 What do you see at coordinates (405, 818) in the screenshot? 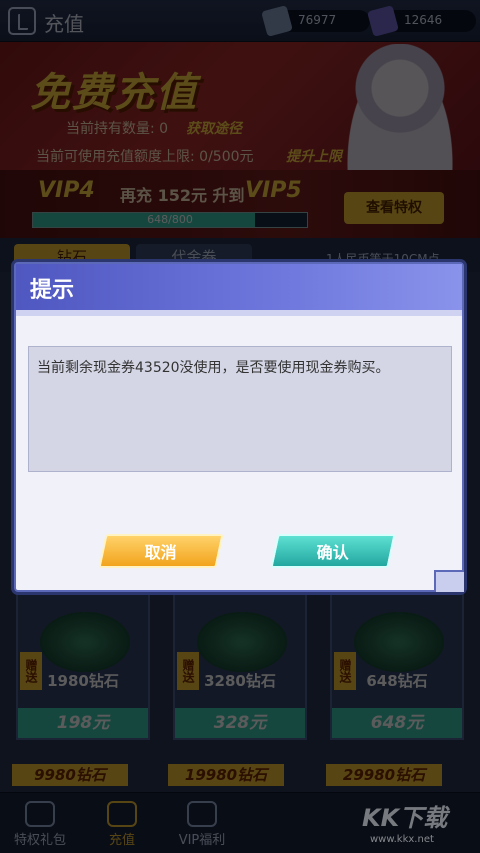
I see `watermark-logo: KK下载` at bounding box center [405, 818].